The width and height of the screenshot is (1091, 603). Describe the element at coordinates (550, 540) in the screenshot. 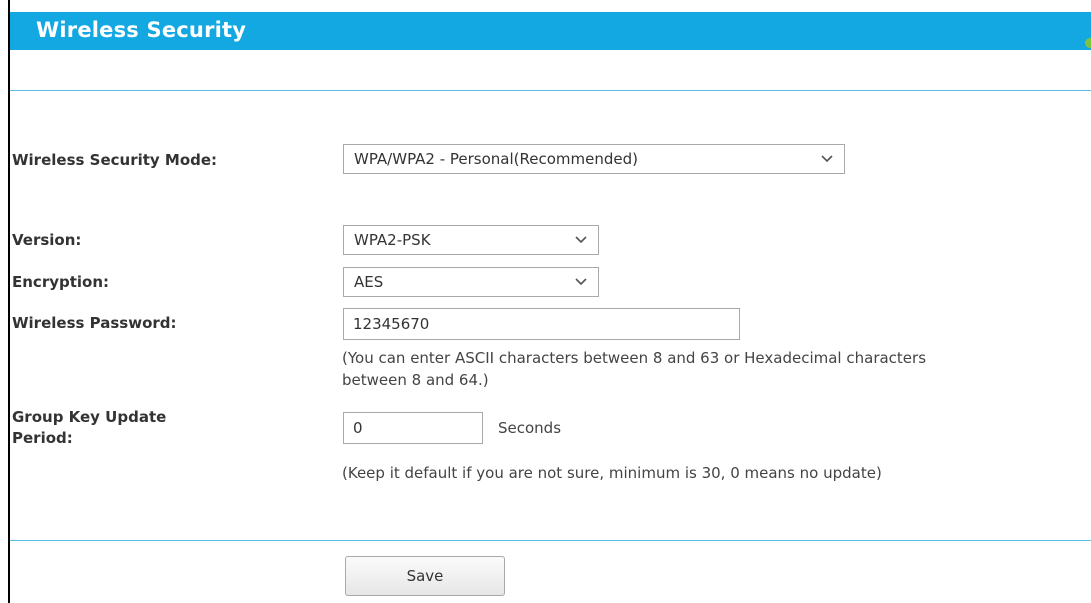

I see `divider-bottom` at that location.